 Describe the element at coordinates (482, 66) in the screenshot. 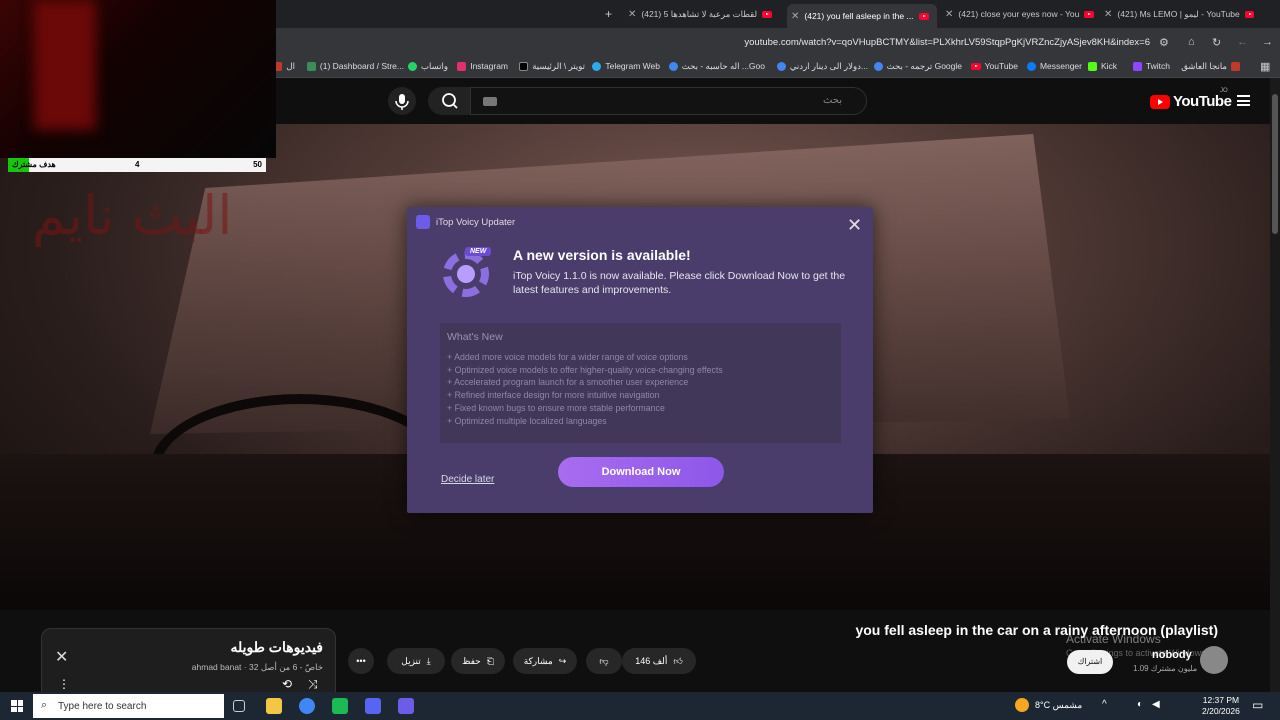

I see `bookmark-item: Instagram` at that location.